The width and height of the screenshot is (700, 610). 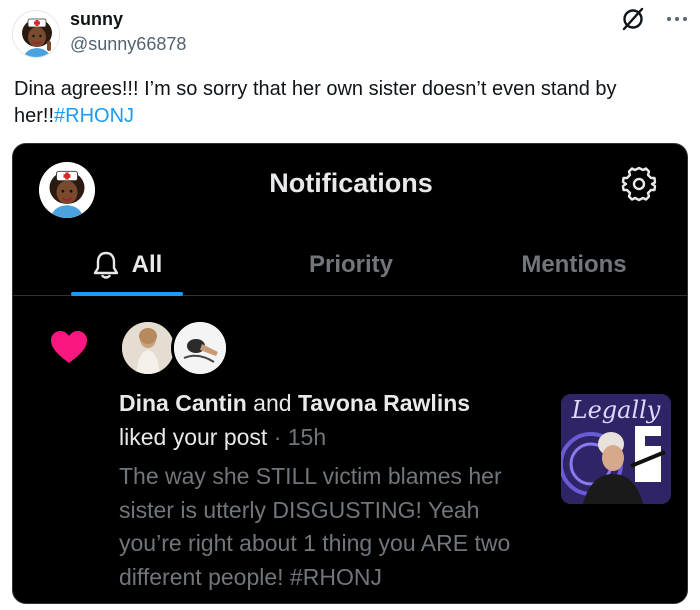 What do you see at coordinates (384, 403) in the screenshot?
I see `user-name: Tavona Rawlins` at bounding box center [384, 403].